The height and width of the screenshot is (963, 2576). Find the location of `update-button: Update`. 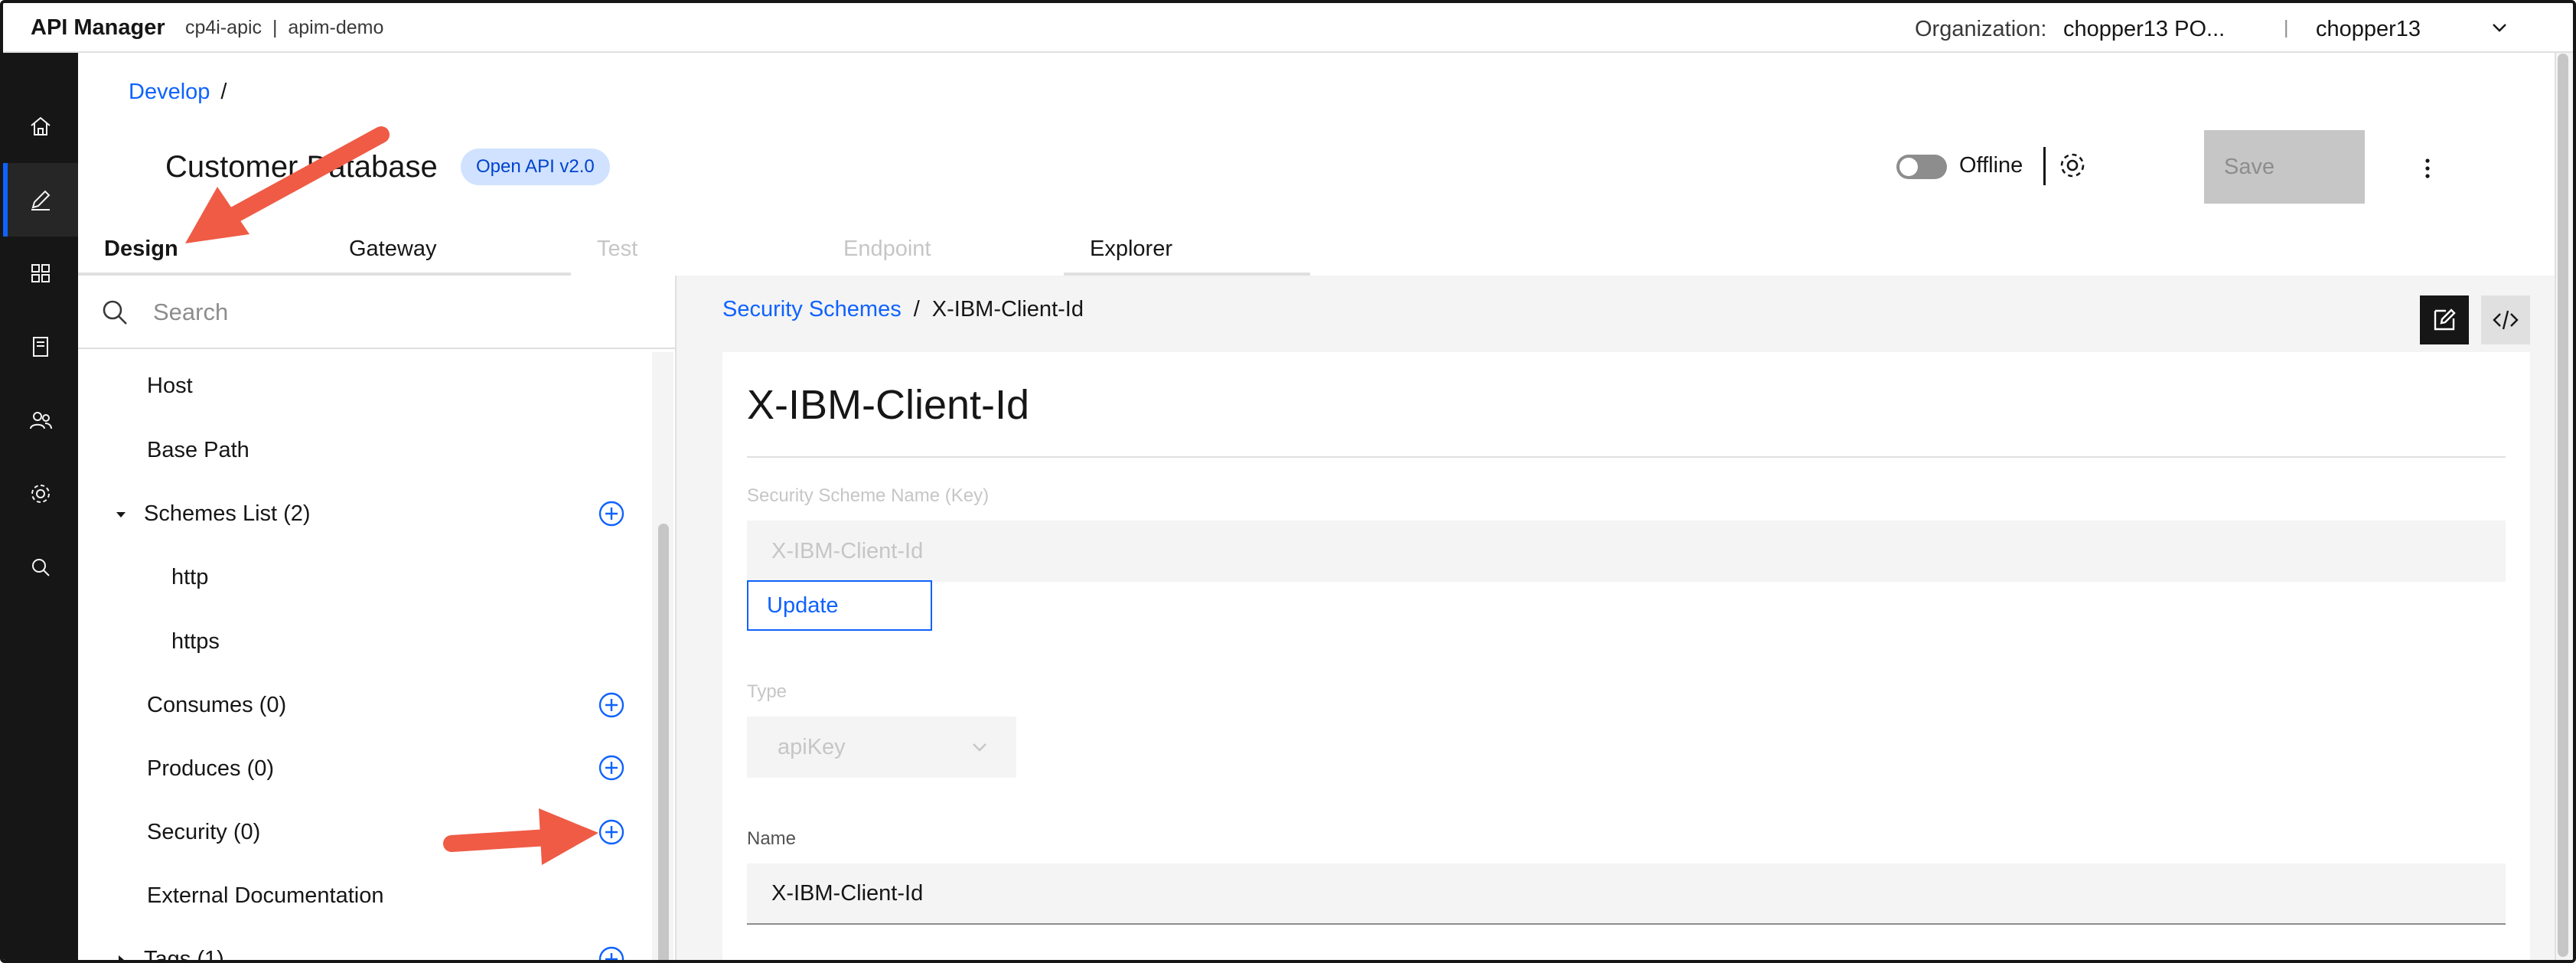

update-button: Update is located at coordinates (839, 605).